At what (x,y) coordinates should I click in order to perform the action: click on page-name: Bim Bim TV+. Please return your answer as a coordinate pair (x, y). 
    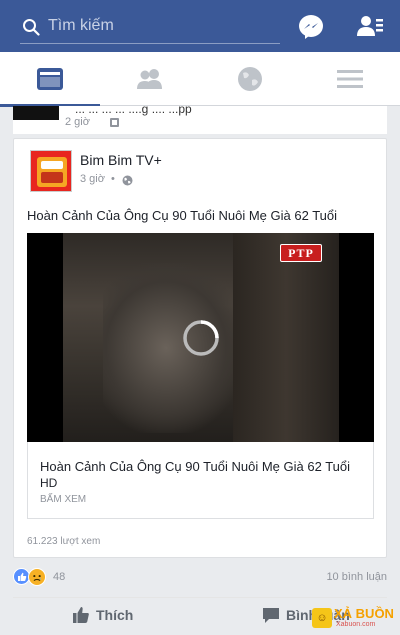
    Looking at the image, I should click on (121, 160).